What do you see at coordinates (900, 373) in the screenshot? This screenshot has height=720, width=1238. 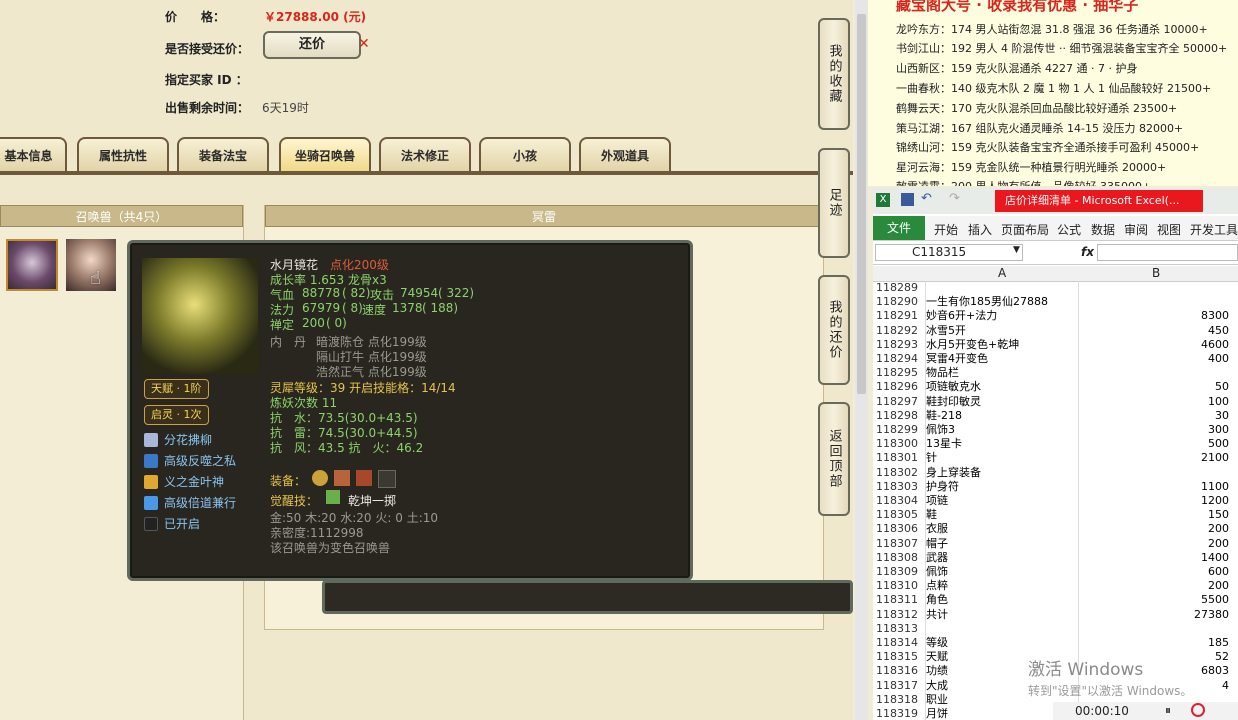 I see `row-number: 118295` at bounding box center [900, 373].